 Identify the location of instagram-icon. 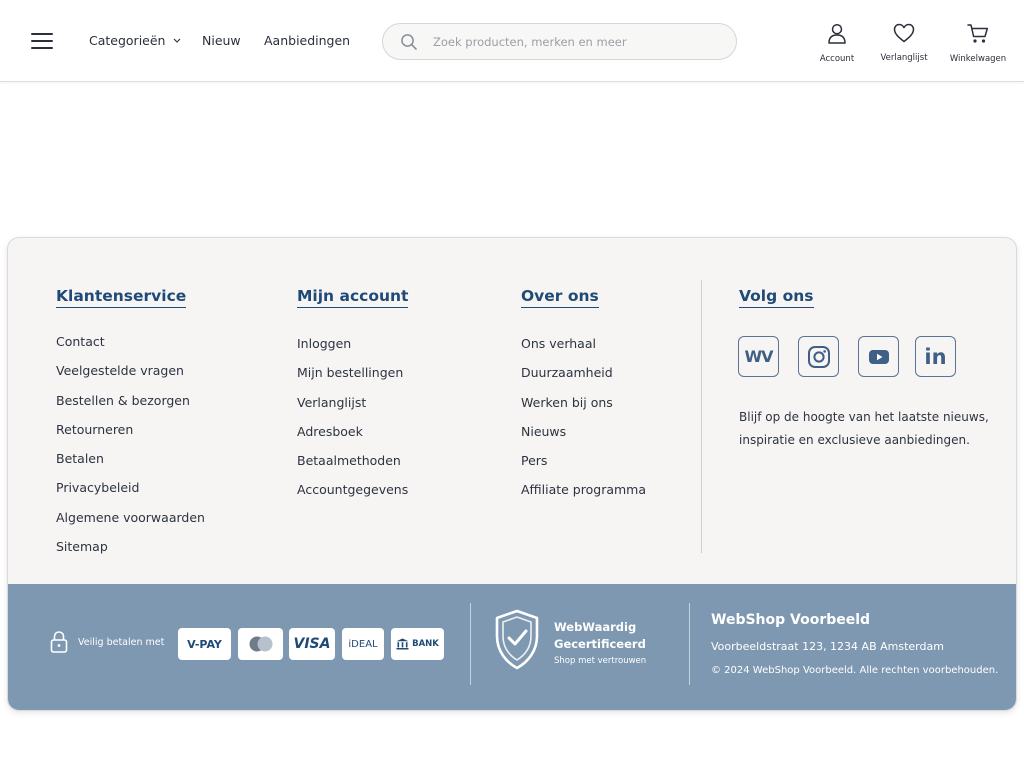
(818, 356).